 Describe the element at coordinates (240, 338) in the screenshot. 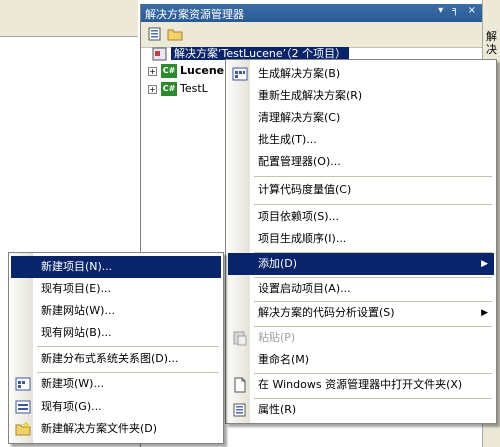

I see `paste-icon` at that location.